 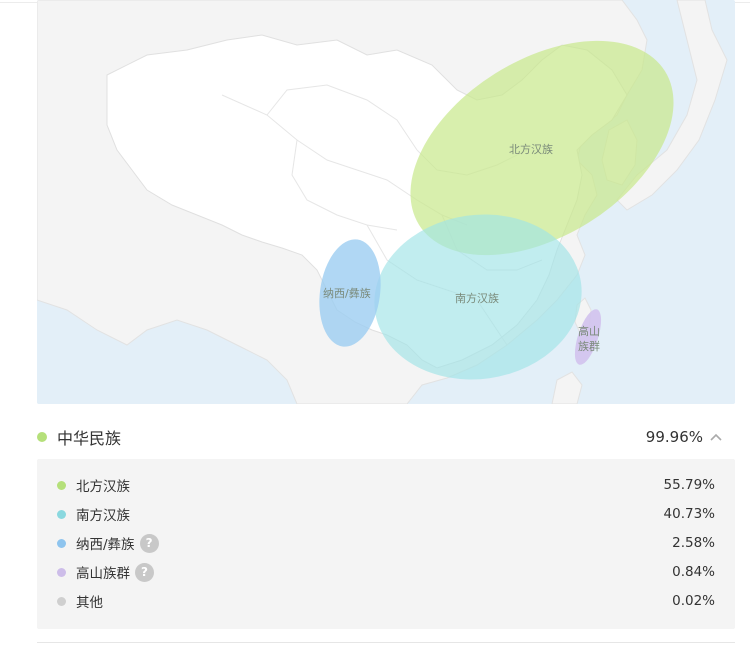 What do you see at coordinates (105, 545) in the screenshot?
I see `row-label: 纳西/彝族` at bounding box center [105, 545].